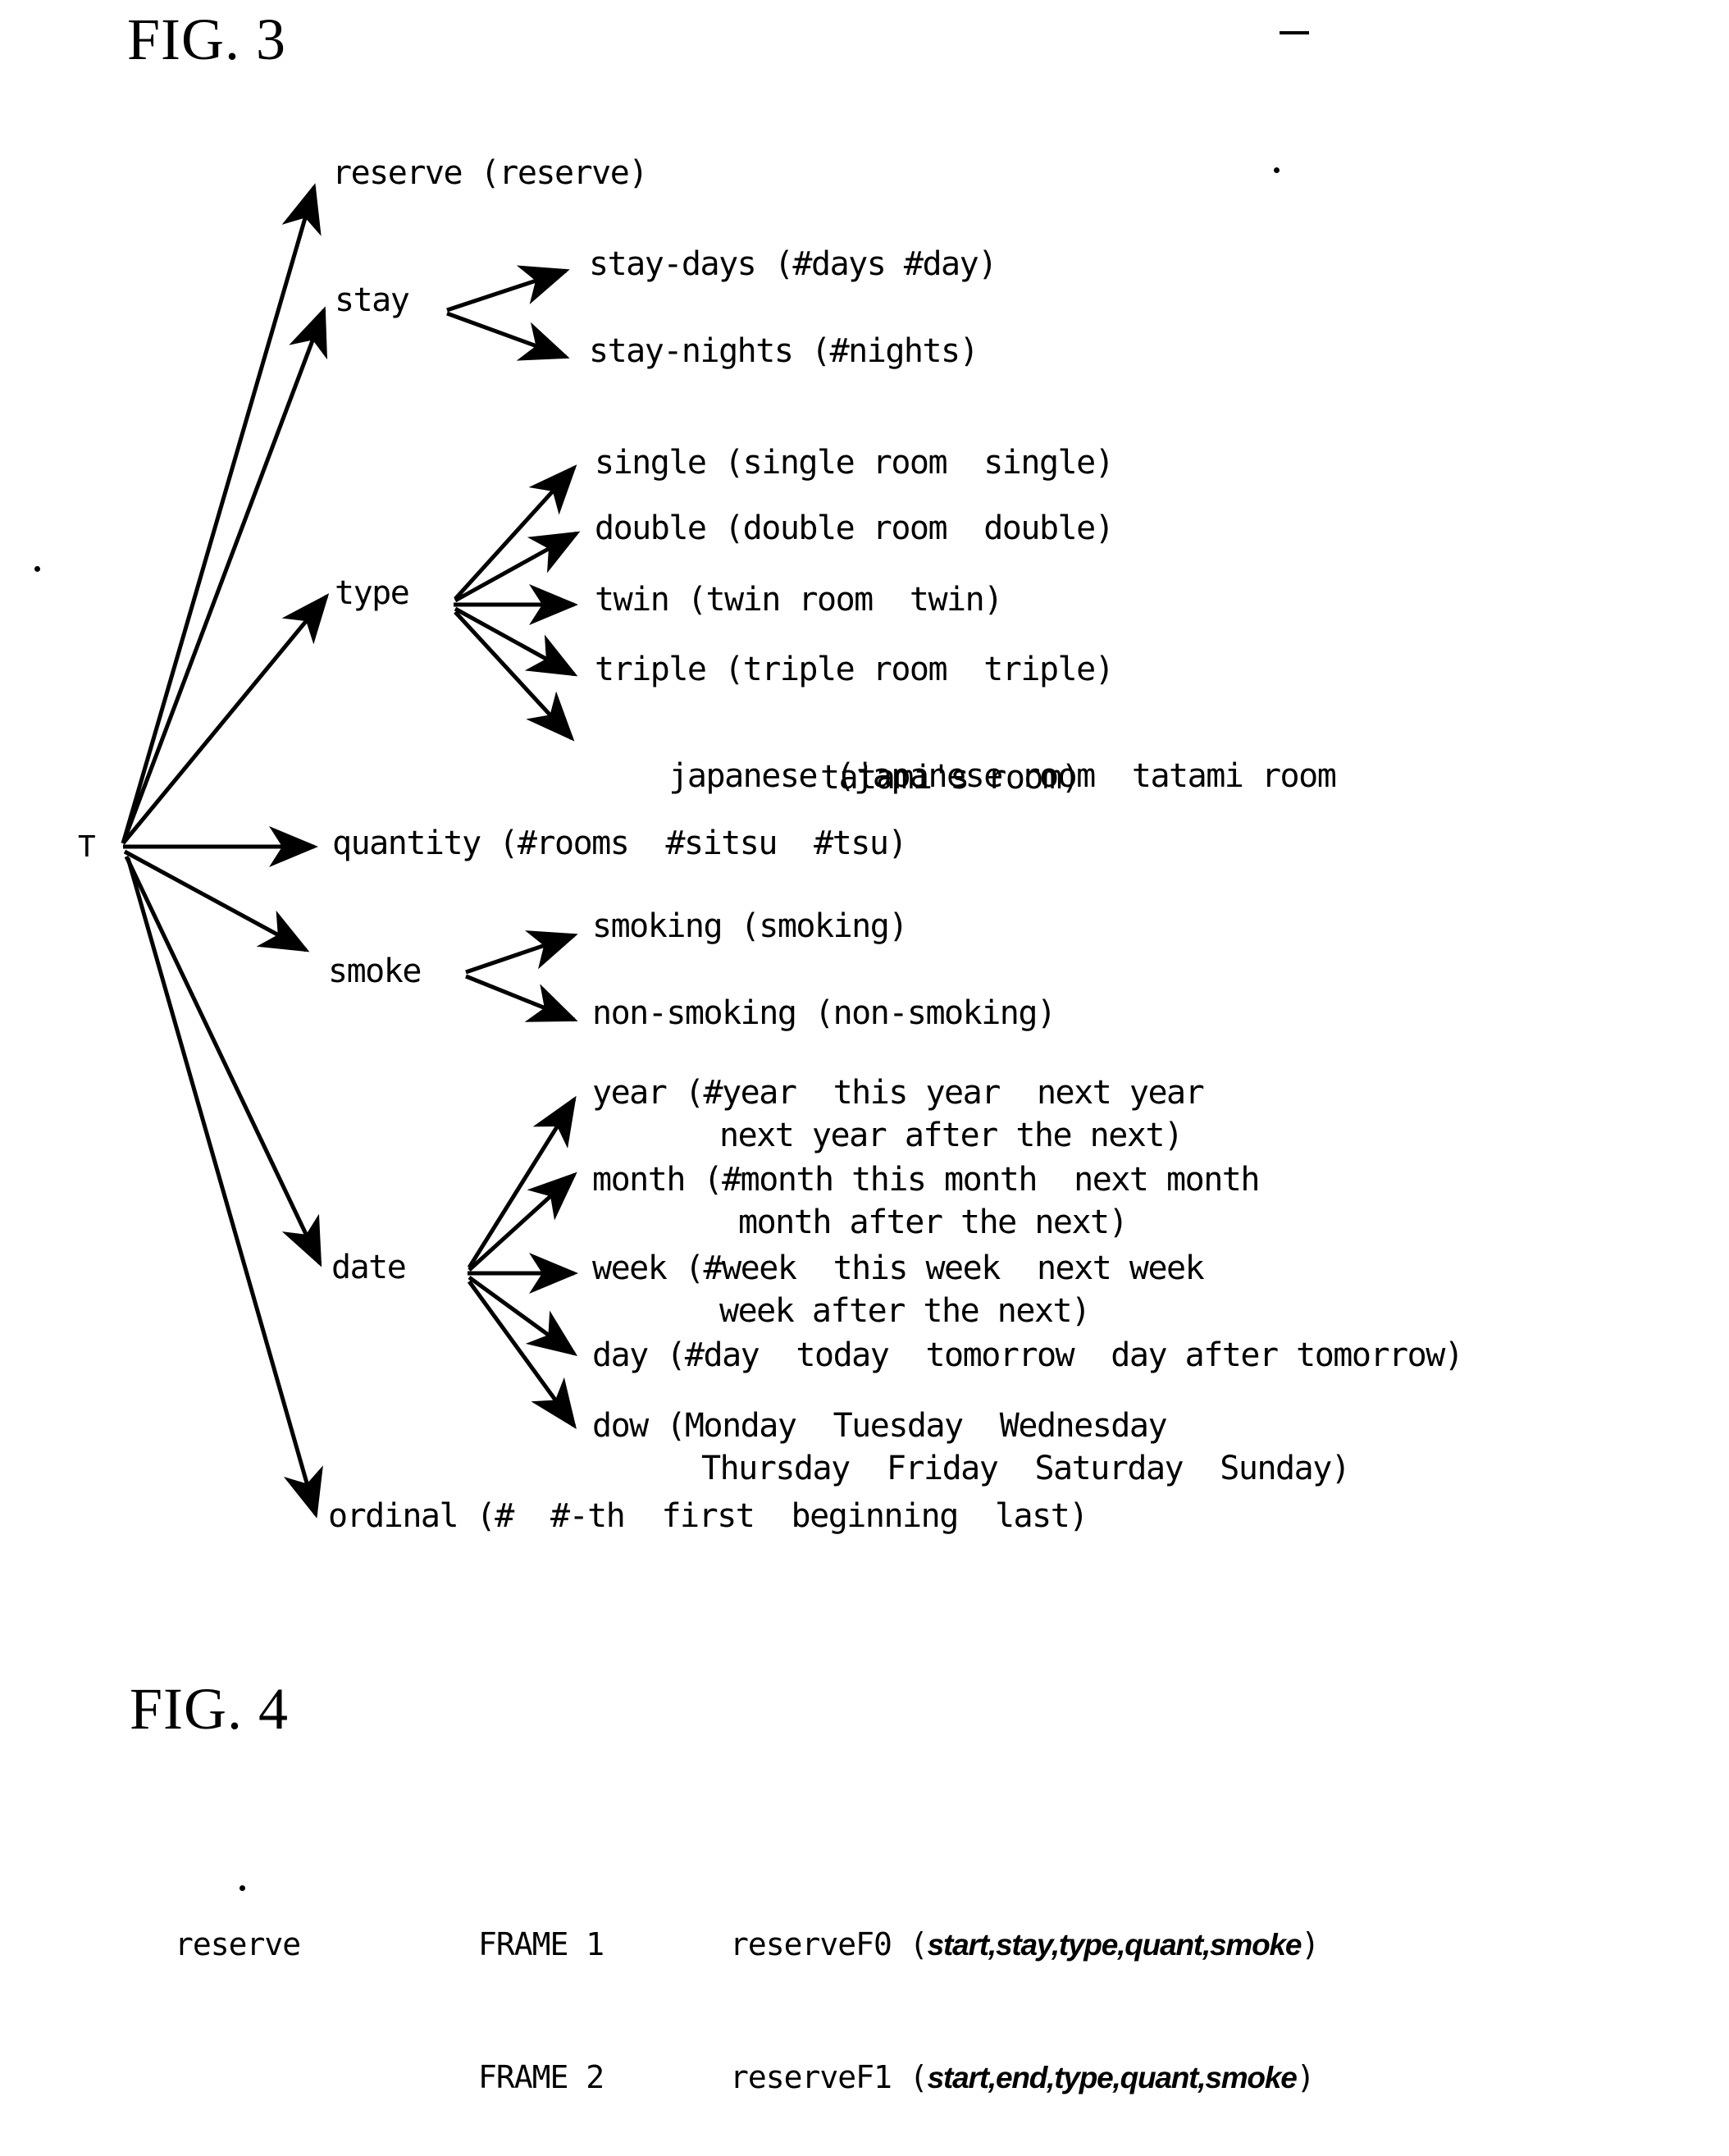 The image size is (1729, 2156). I want to click on node-type-triple: triple (triple room triple), so click(855, 669).